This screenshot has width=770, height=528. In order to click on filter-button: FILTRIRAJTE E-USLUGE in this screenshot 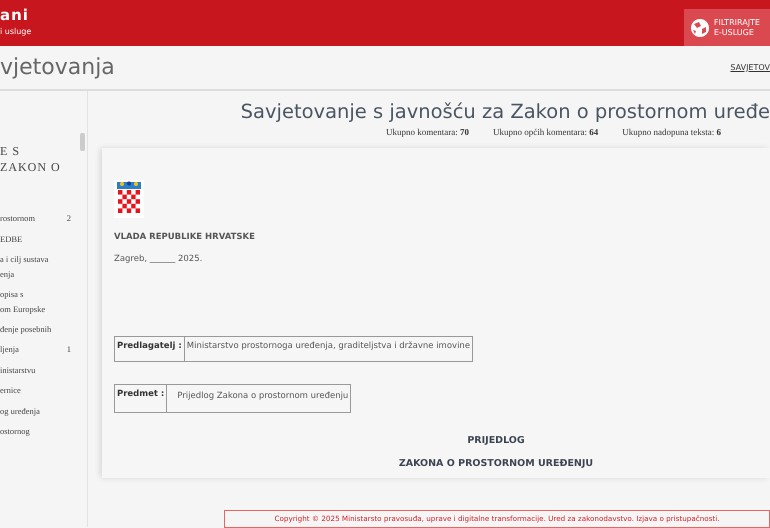, I will do `click(727, 27)`.